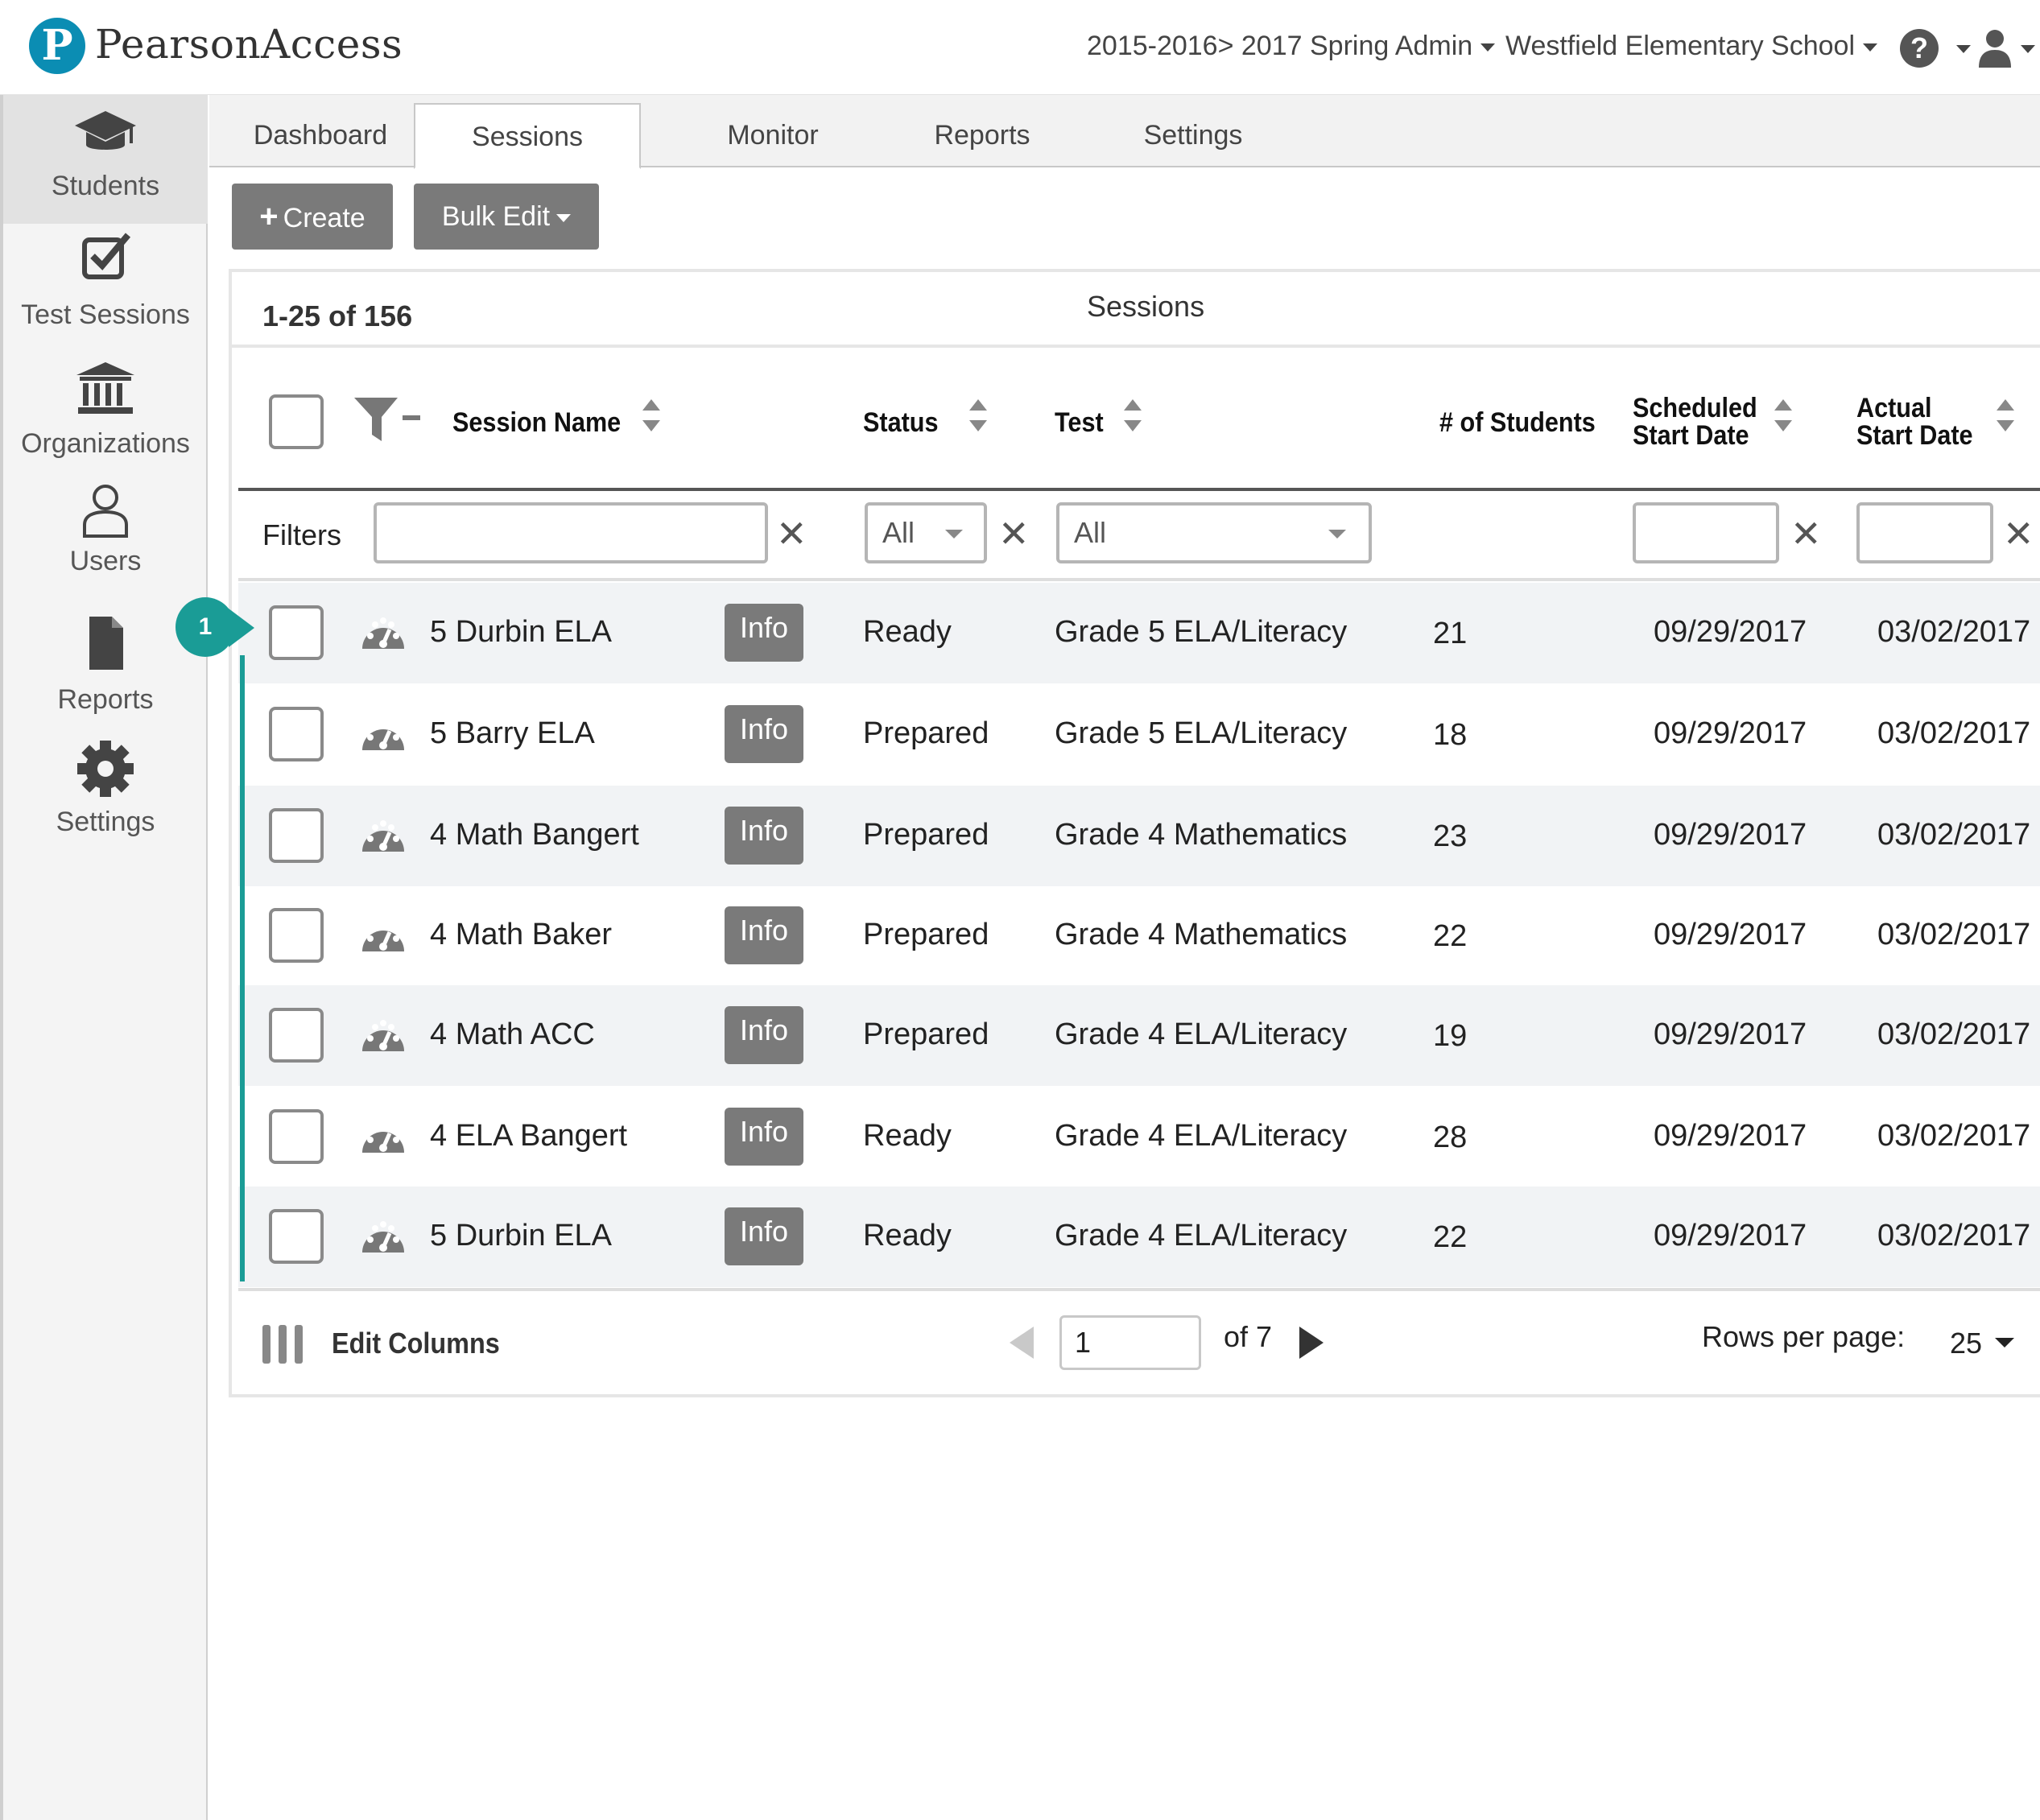 Image resolution: width=2040 pixels, height=1820 pixels. What do you see at coordinates (106, 511) in the screenshot?
I see `user-outline-icon` at bounding box center [106, 511].